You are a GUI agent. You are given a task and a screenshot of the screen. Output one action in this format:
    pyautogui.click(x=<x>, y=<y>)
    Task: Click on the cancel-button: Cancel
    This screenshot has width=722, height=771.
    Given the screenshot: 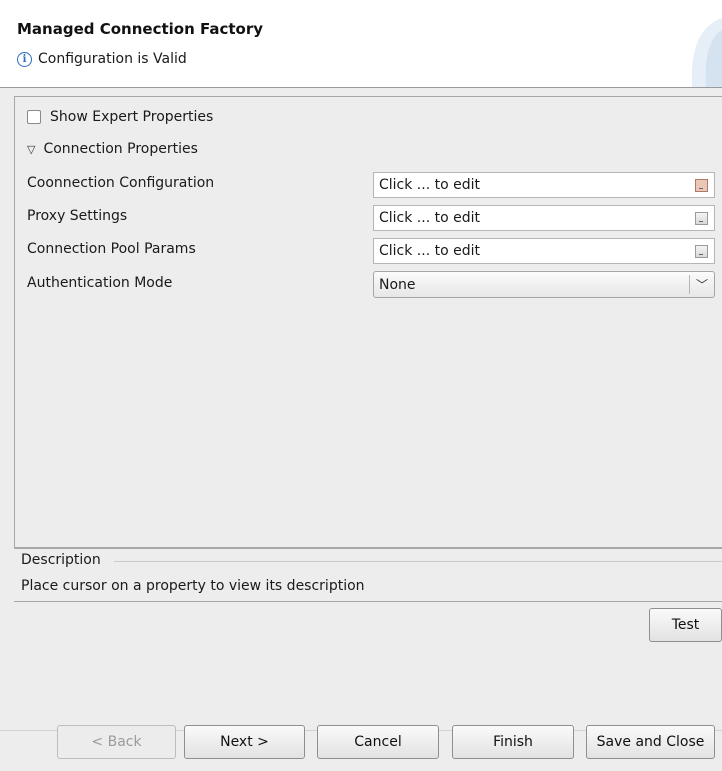 What is the action you would take?
    pyautogui.click(x=378, y=742)
    